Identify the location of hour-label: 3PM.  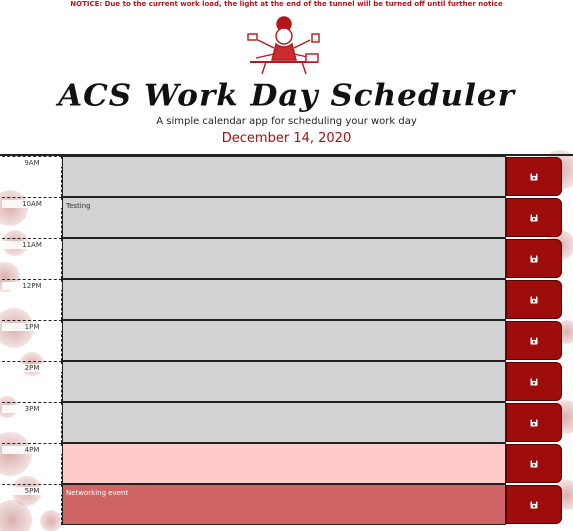
(32, 422).